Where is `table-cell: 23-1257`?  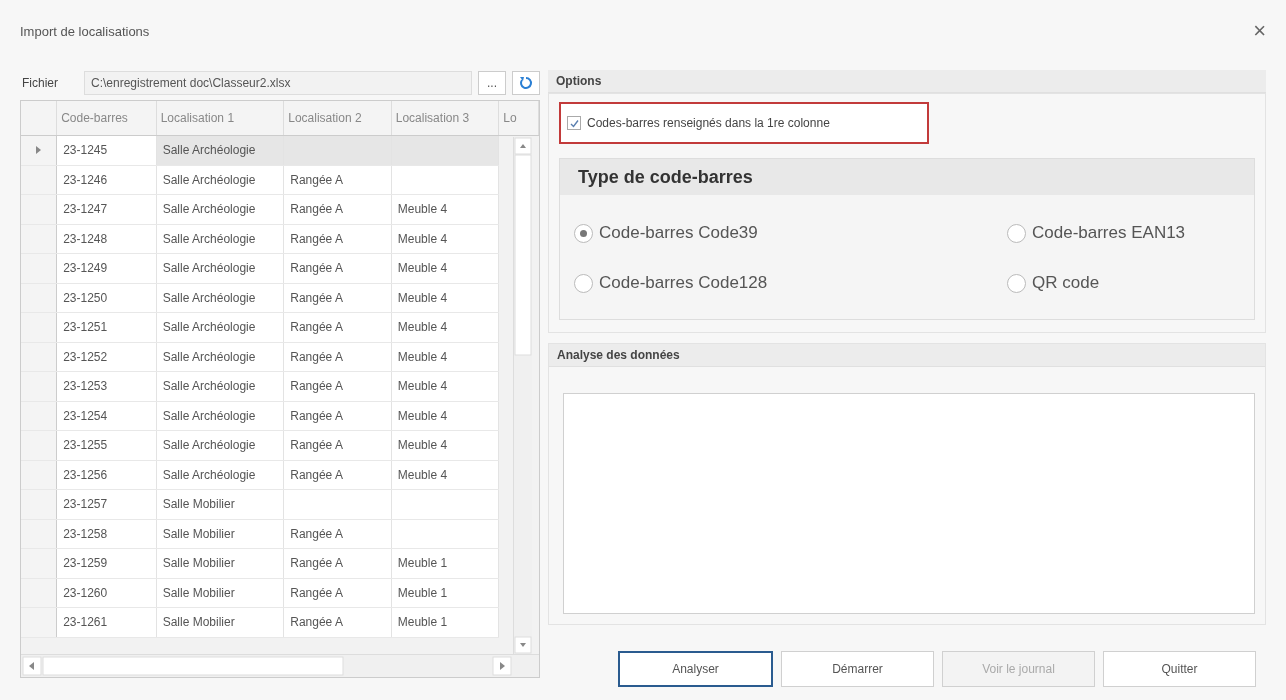
table-cell: 23-1257 is located at coordinates (106, 504).